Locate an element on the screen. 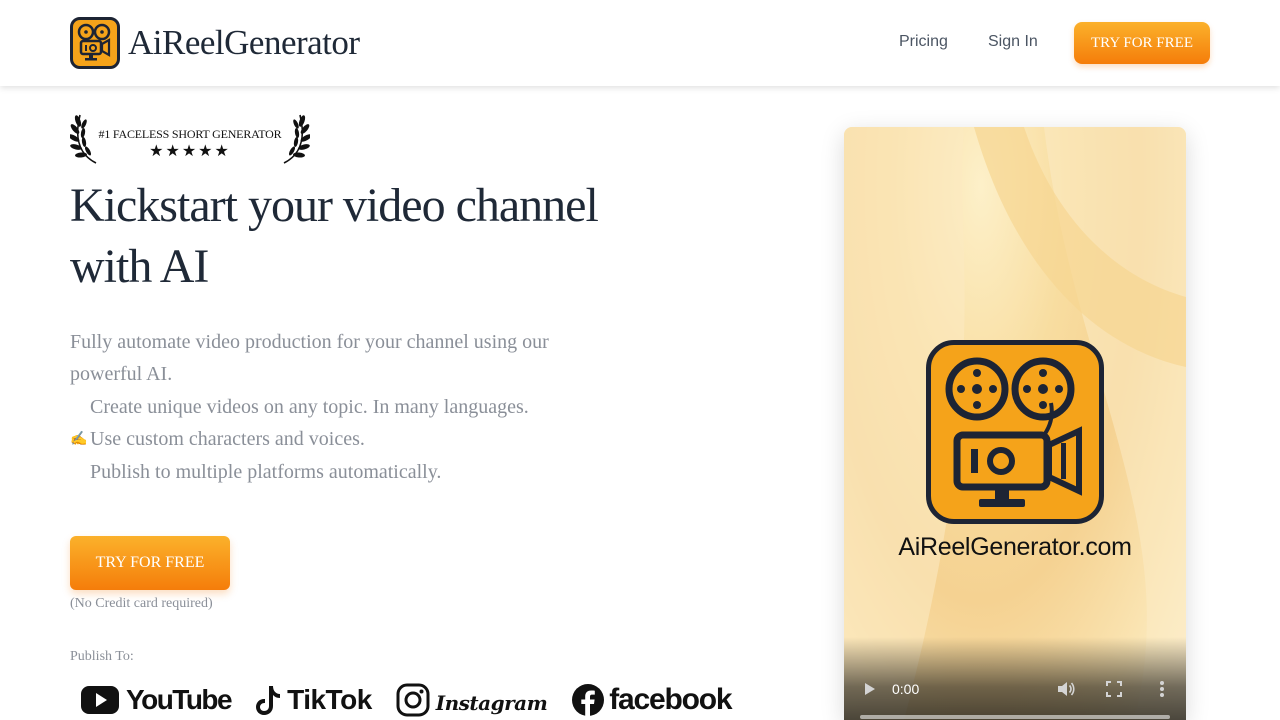  facebook-icon is located at coordinates (588, 700).